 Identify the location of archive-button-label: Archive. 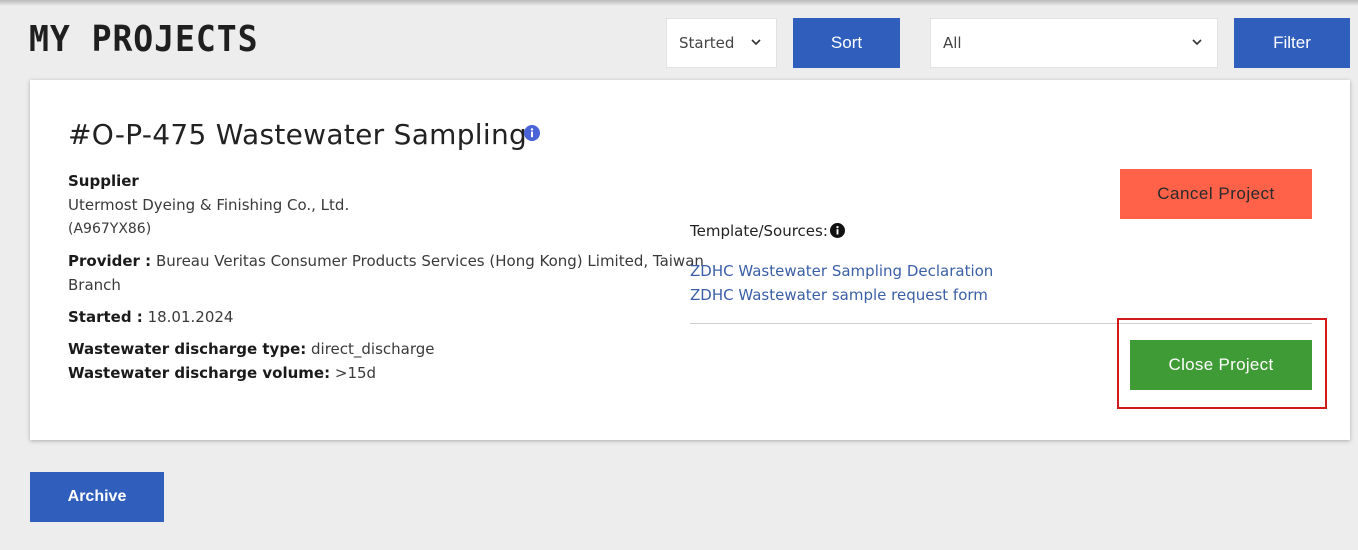
(97, 496).